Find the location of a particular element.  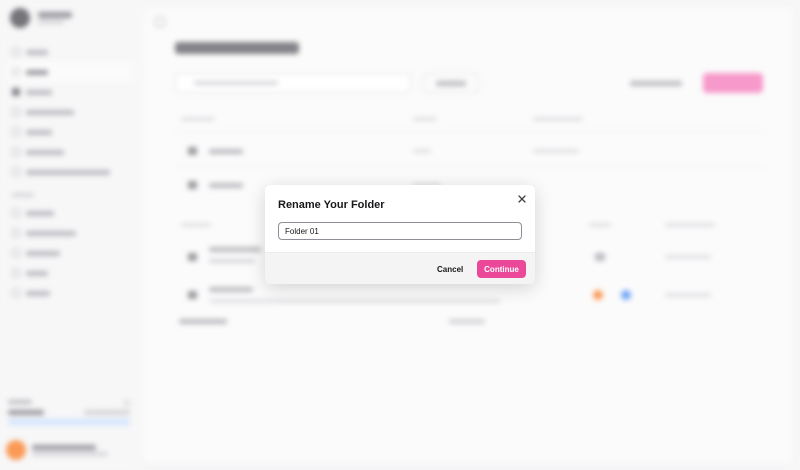

folder-name-input is located at coordinates (400, 231).